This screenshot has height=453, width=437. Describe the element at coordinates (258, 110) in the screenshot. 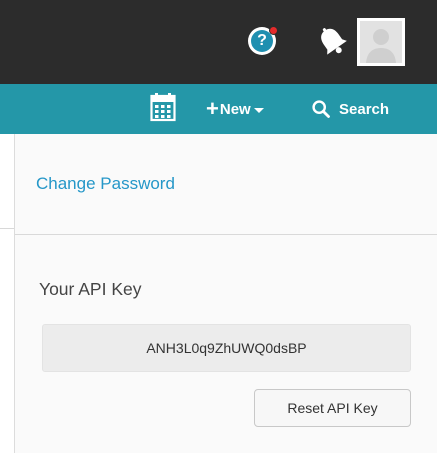

I see `caret-down-icon` at that location.